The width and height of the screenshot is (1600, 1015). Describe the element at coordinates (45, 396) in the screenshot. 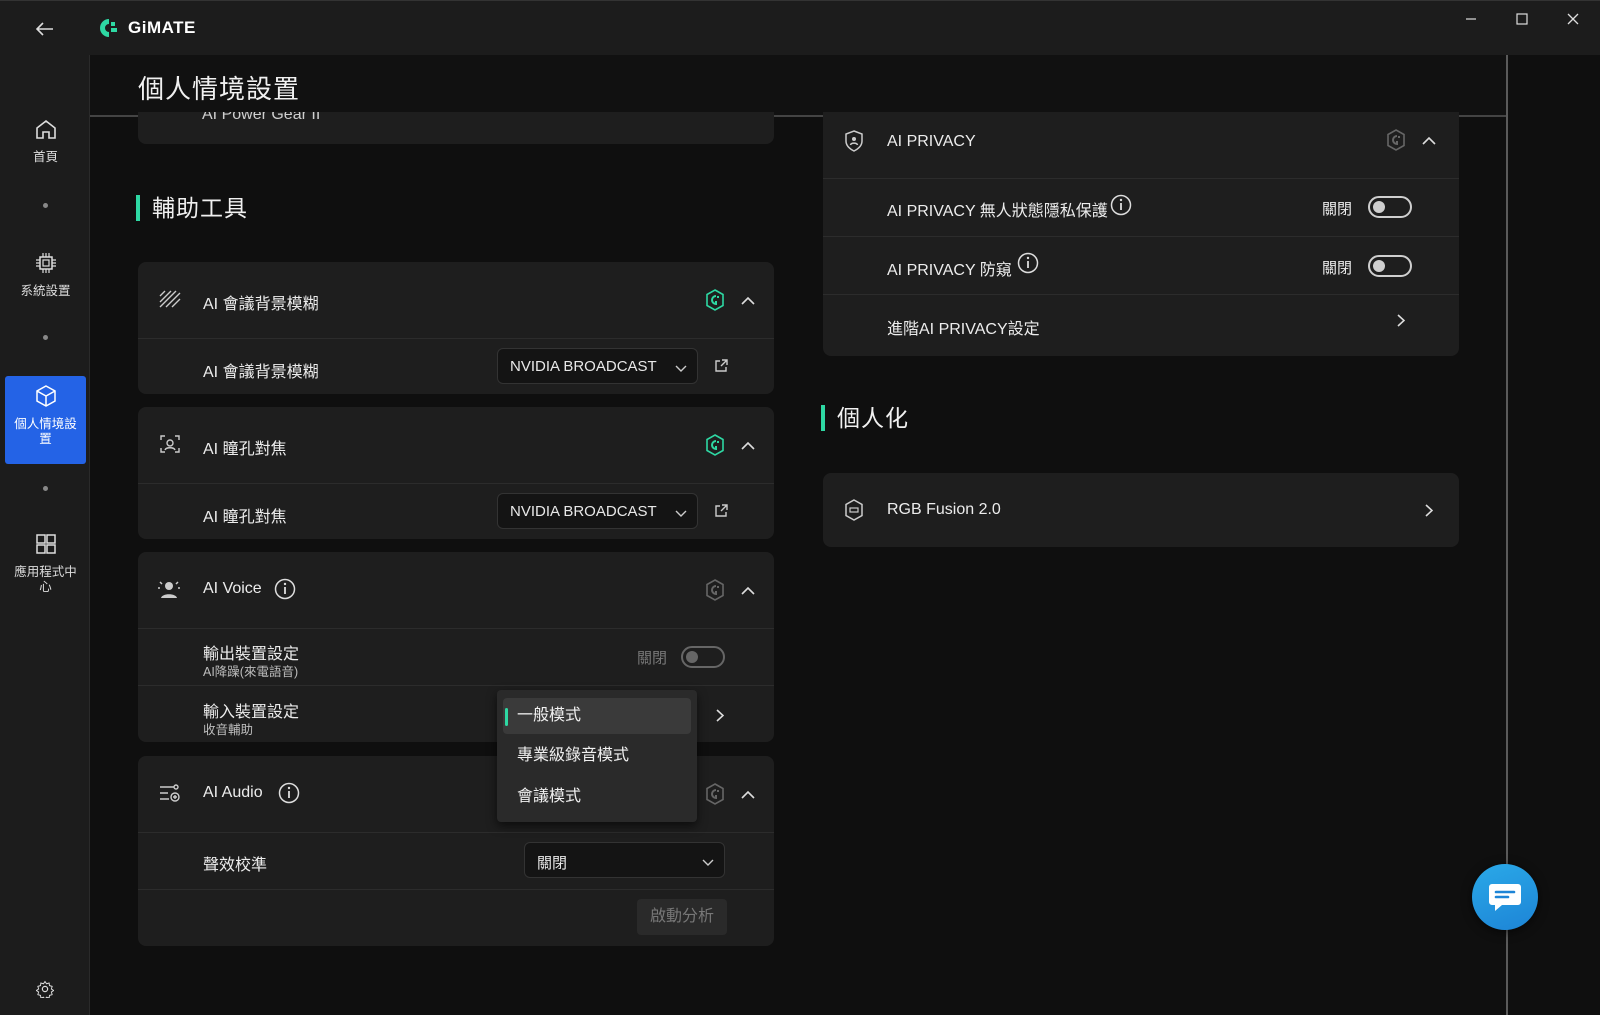

I see `cube-icon` at that location.